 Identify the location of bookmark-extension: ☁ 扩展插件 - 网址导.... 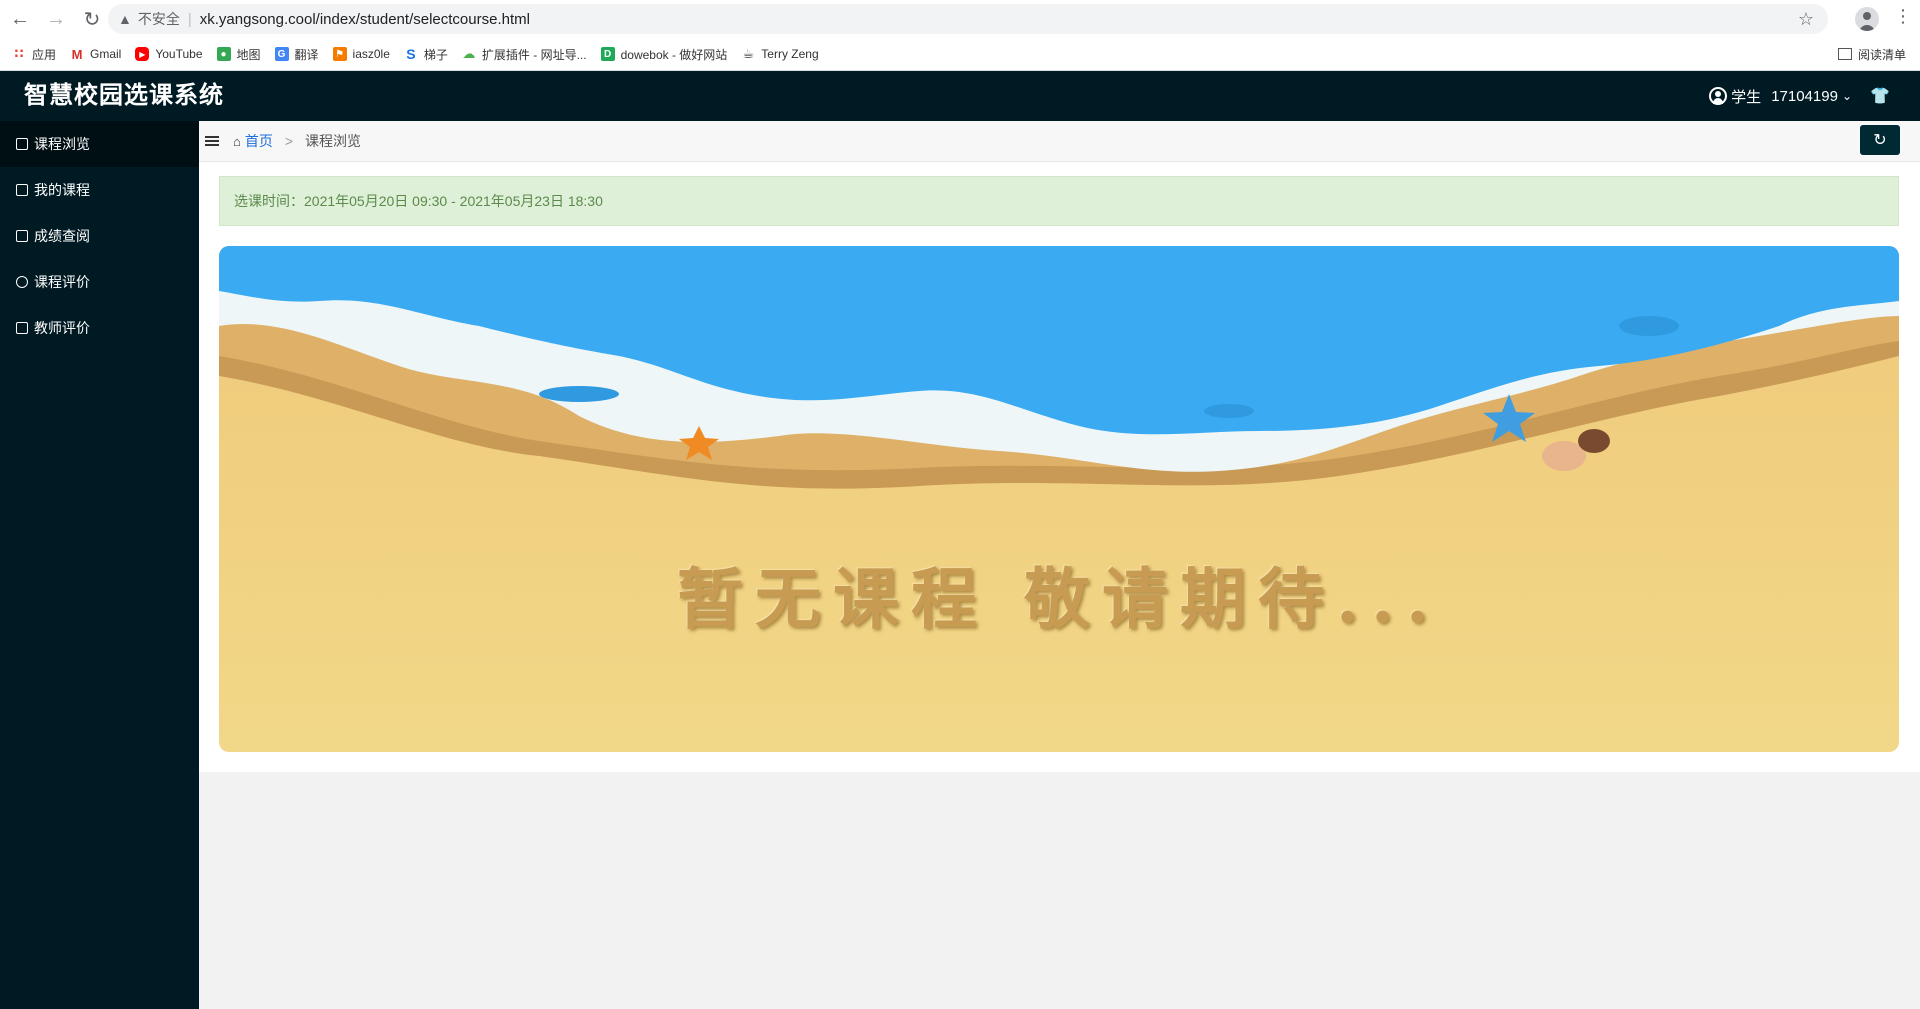
(524, 54).